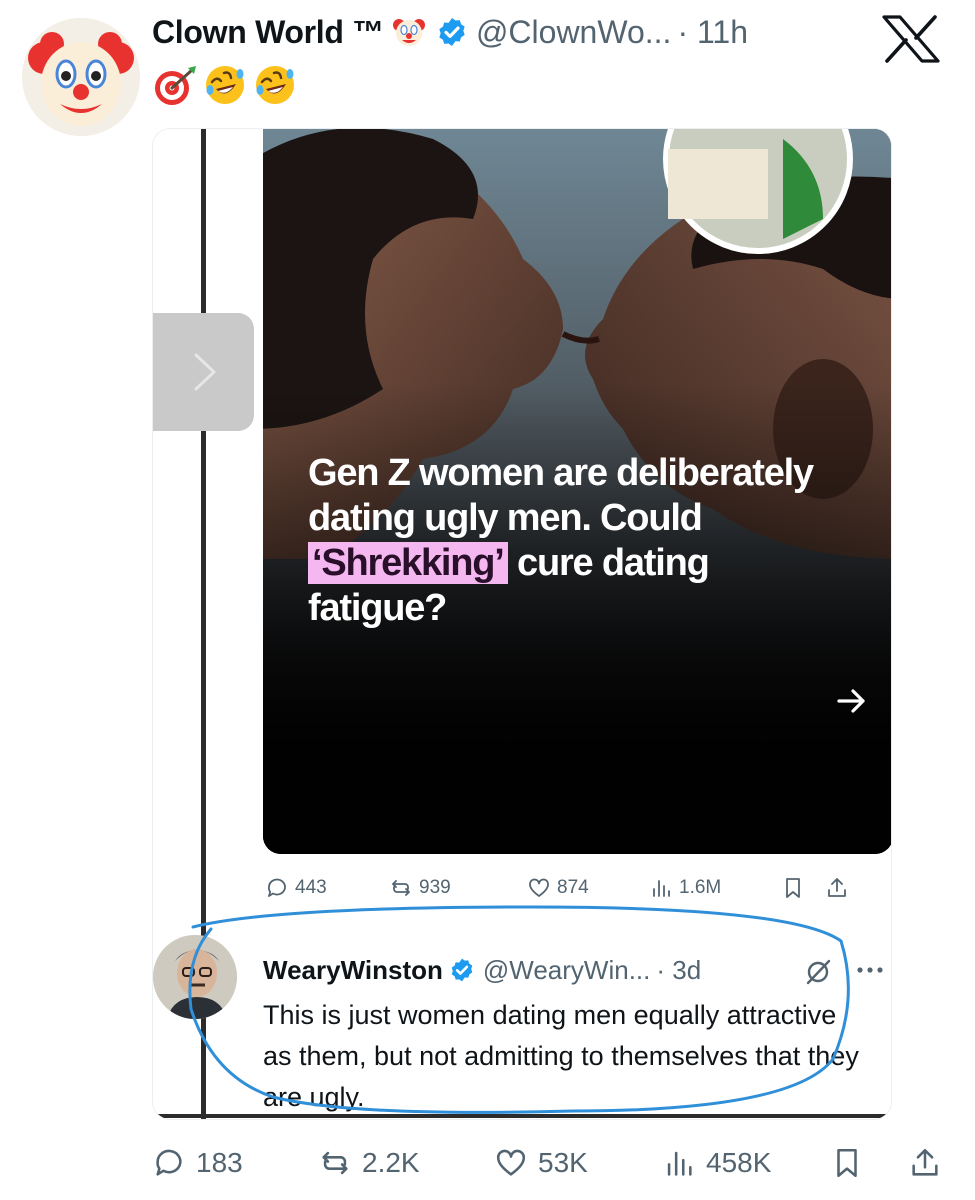 The image size is (975, 1200). What do you see at coordinates (851, 701) in the screenshot?
I see `arrow-right-icon` at bounding box center [851, 701].